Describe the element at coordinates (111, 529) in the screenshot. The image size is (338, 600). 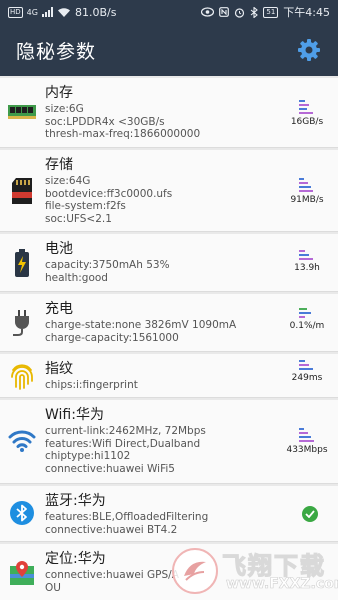
I see `card-line: connective:huawei BT4.2` at that location.